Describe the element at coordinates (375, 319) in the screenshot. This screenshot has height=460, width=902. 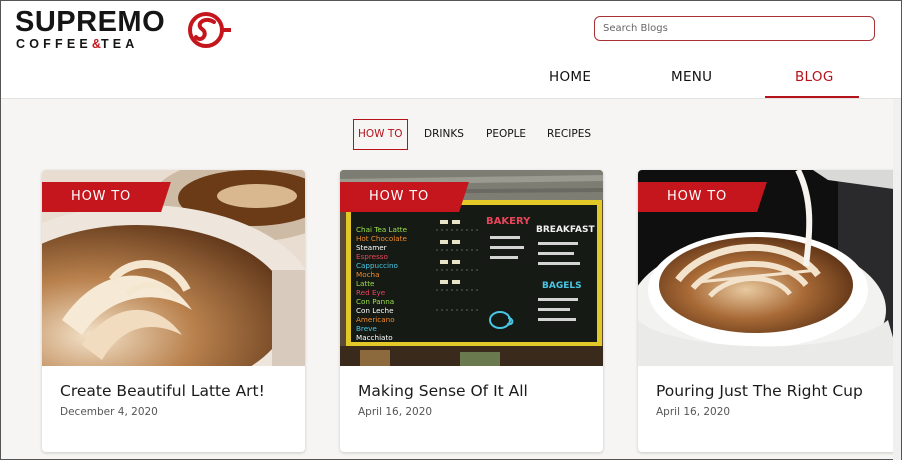
I see `menu-item: Americano` at that location.